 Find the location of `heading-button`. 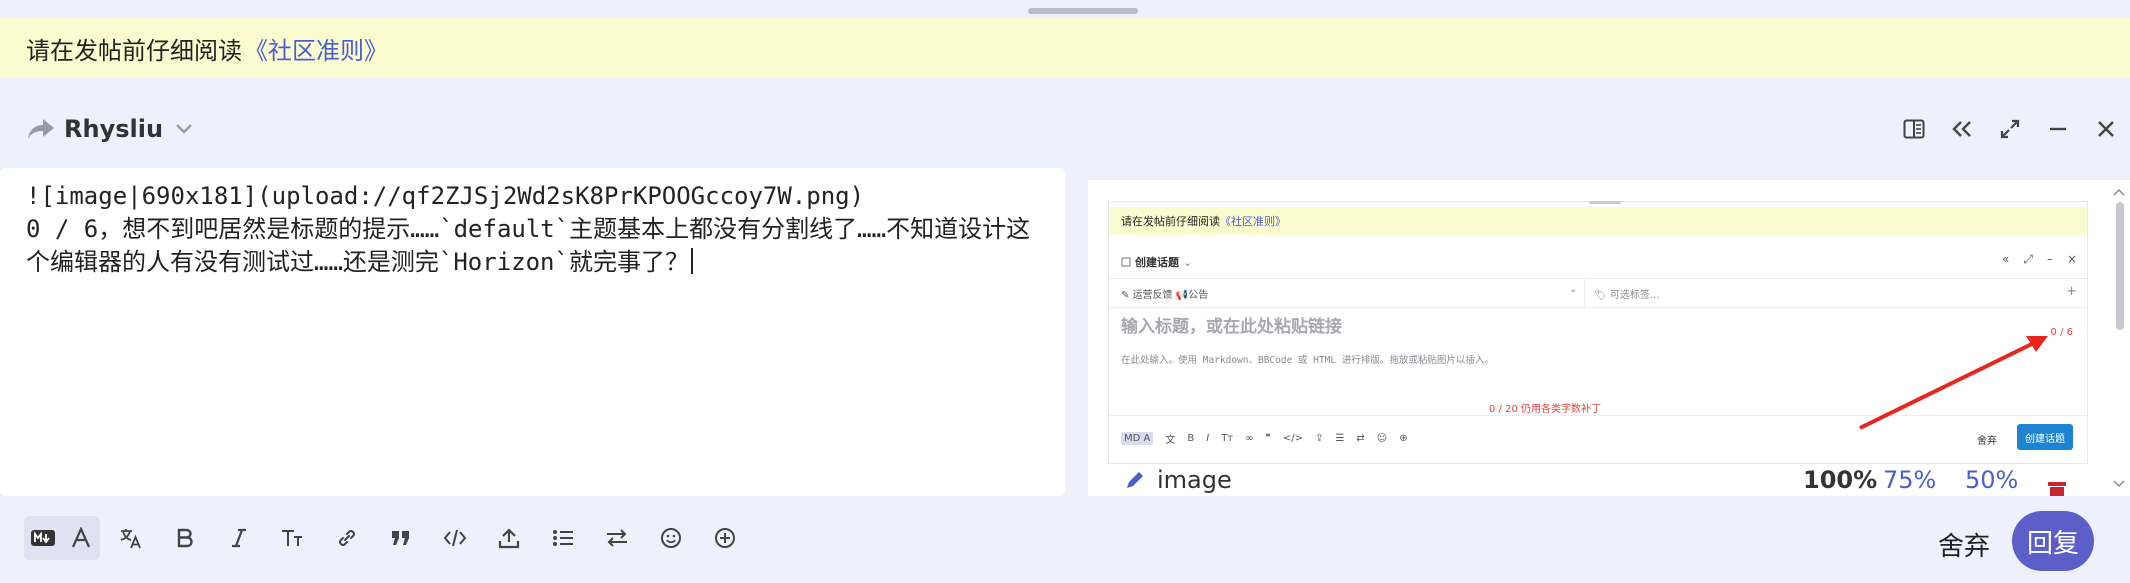

heading-button is located at coordinates (293, 538).